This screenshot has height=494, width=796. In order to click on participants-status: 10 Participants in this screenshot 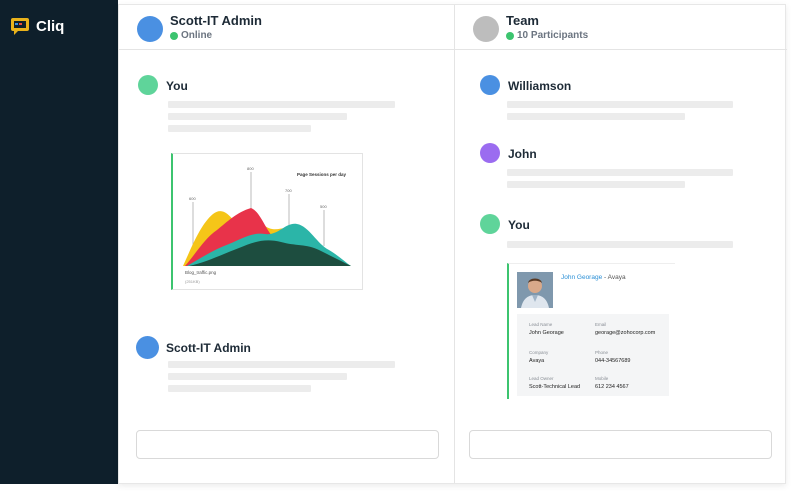, I will do `click(547, 35)`.